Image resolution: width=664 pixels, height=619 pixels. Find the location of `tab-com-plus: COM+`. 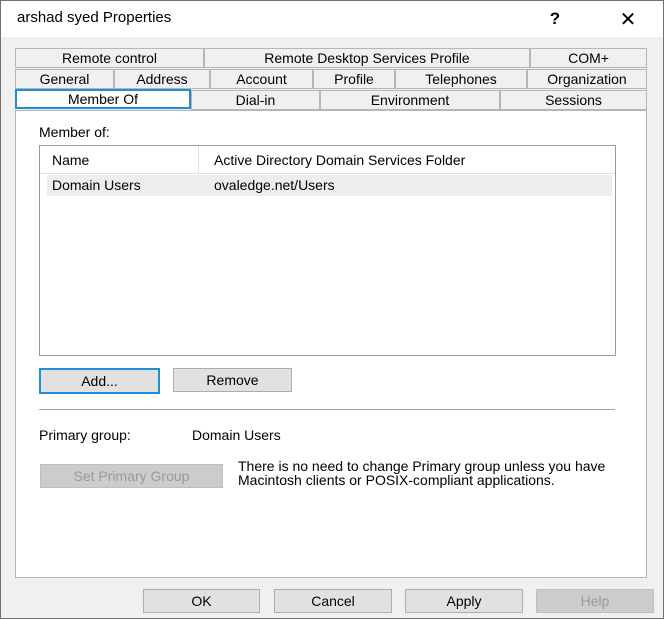

tab-com-plus: COM+ is located at coordinates (588, 58).